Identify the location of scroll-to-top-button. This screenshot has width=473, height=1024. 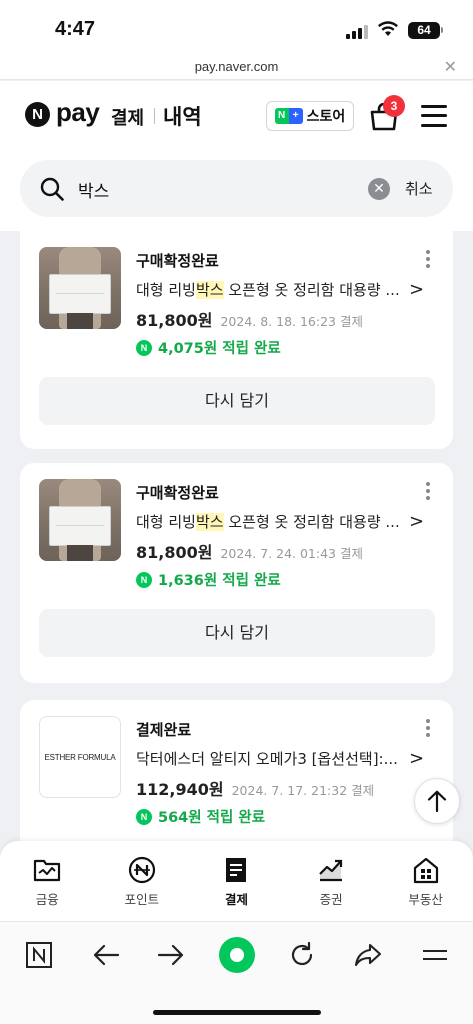
(437, 801).